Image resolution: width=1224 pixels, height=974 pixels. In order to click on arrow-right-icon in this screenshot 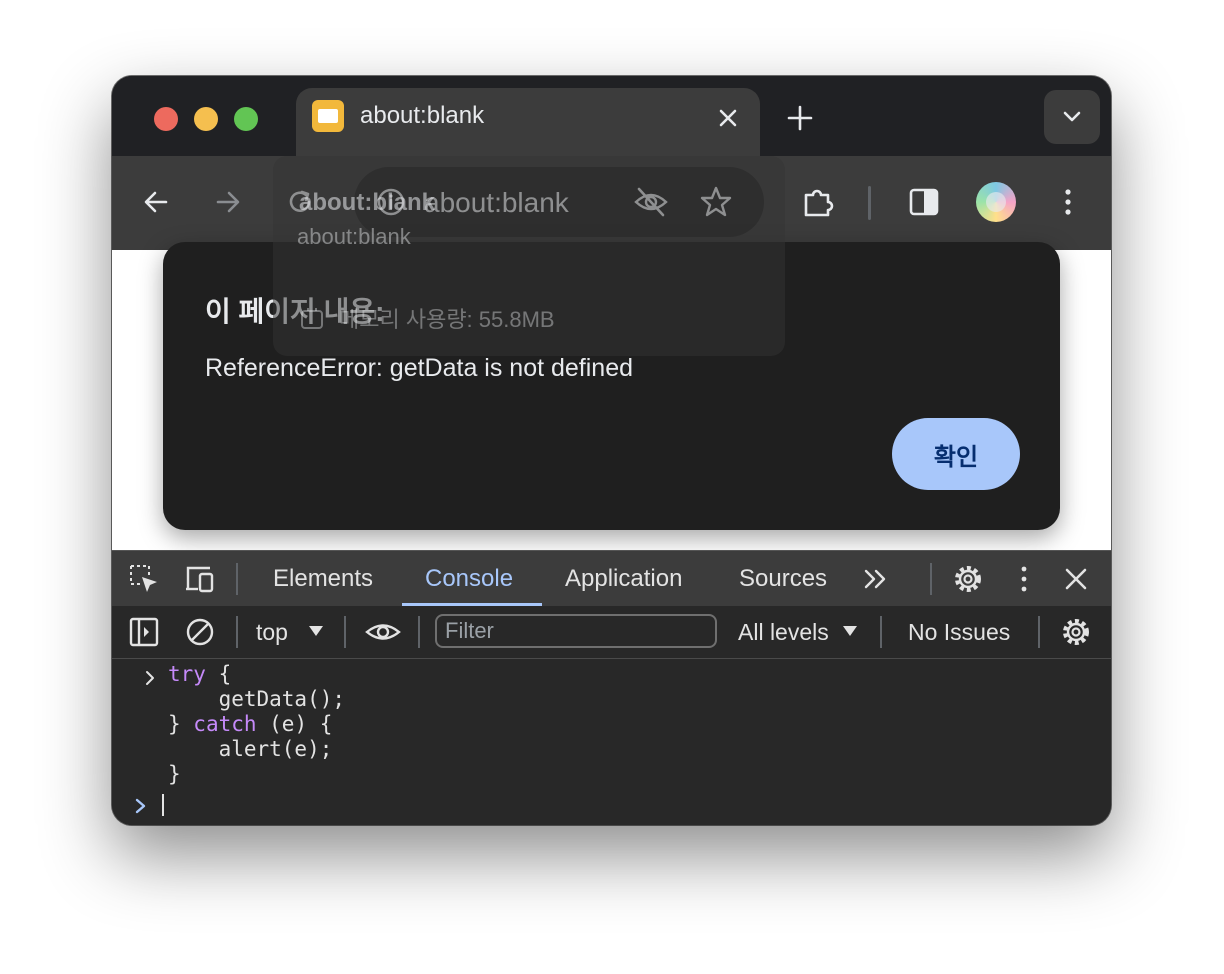, I will do `click(228, 202)`.